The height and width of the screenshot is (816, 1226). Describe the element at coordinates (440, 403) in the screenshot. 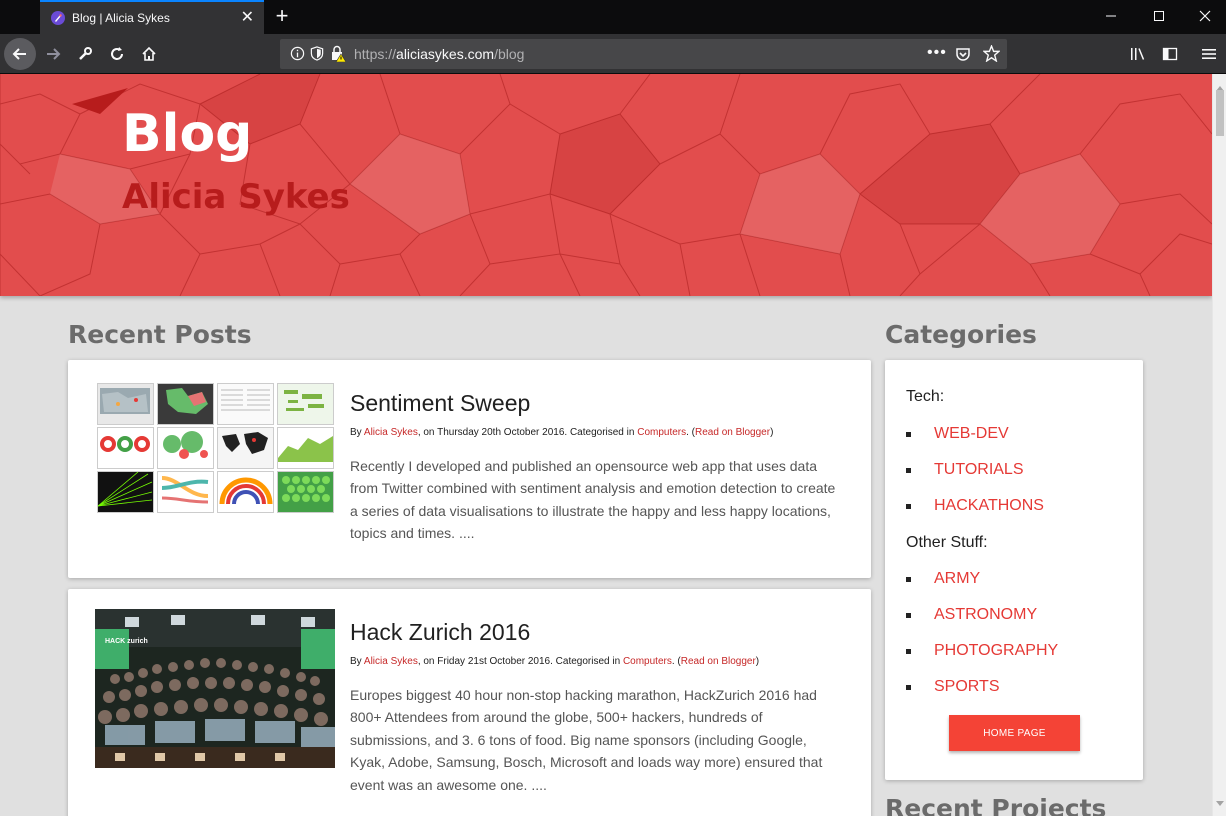

I see `post-title: Sentiment Sweep` at that location.